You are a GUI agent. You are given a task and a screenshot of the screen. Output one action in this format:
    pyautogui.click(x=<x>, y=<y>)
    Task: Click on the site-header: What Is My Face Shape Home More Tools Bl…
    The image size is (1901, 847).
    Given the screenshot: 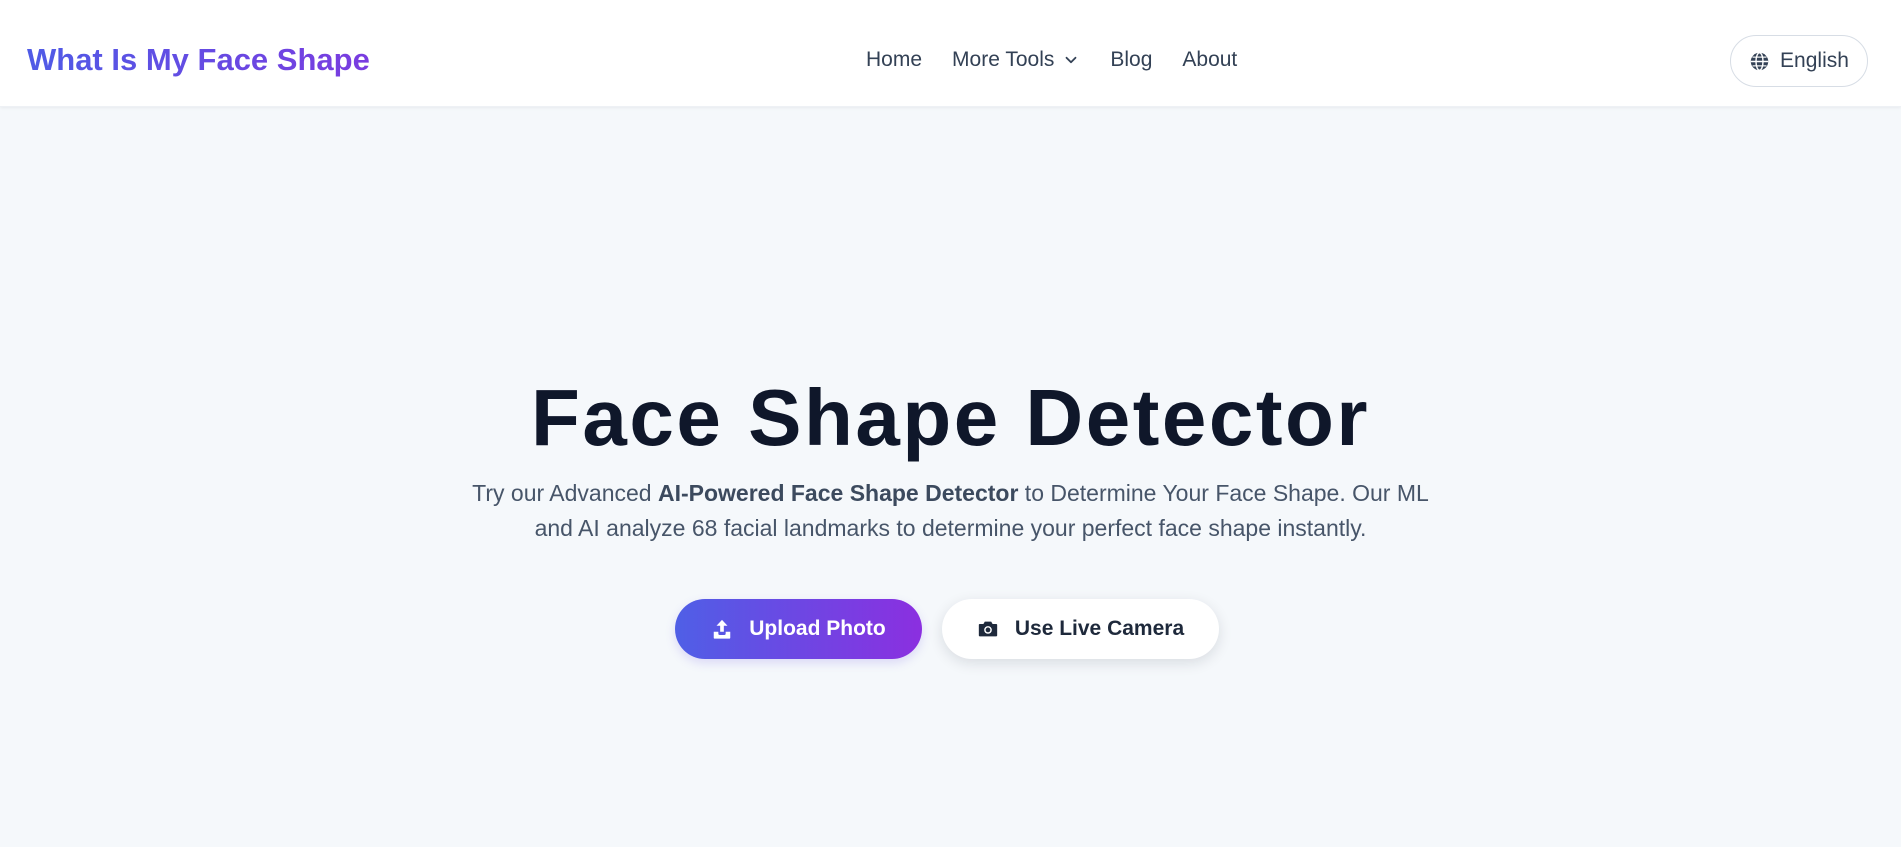 What is the action you would take?
    pyautogui.click(x=950, y=53)
    